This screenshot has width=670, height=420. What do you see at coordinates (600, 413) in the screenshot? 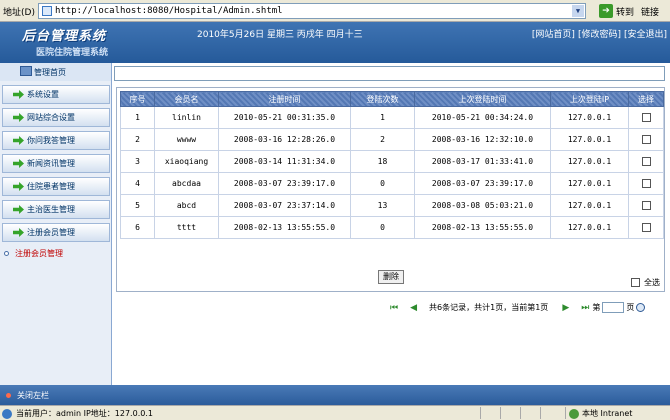
I see `status-zone: 本地 Intranet` at bounding box center [600, 413].